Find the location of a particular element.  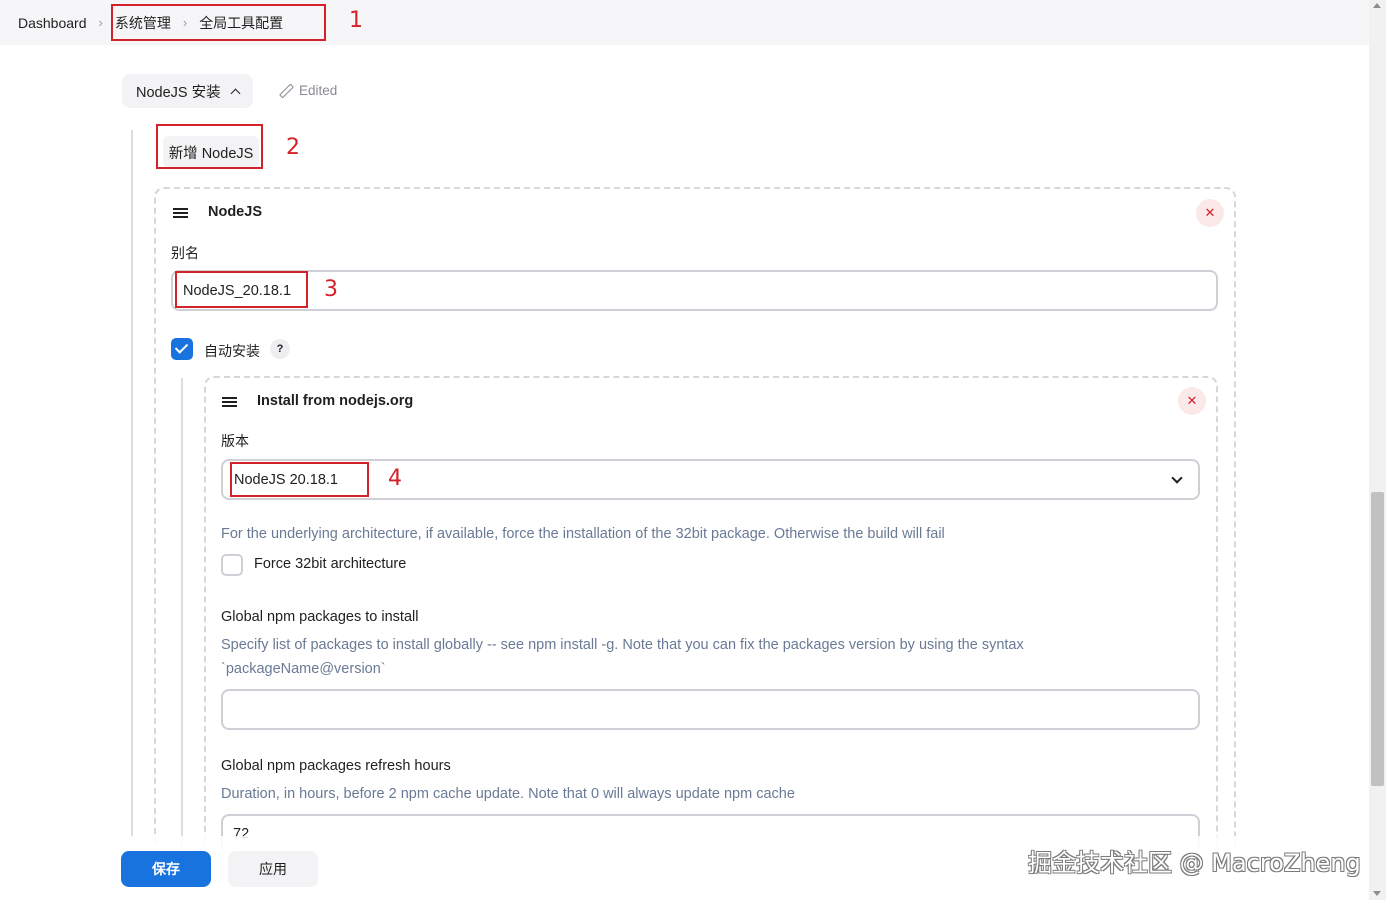

add-nodejs-button: 新增 NodeJS is located at coordinates (211, 152).